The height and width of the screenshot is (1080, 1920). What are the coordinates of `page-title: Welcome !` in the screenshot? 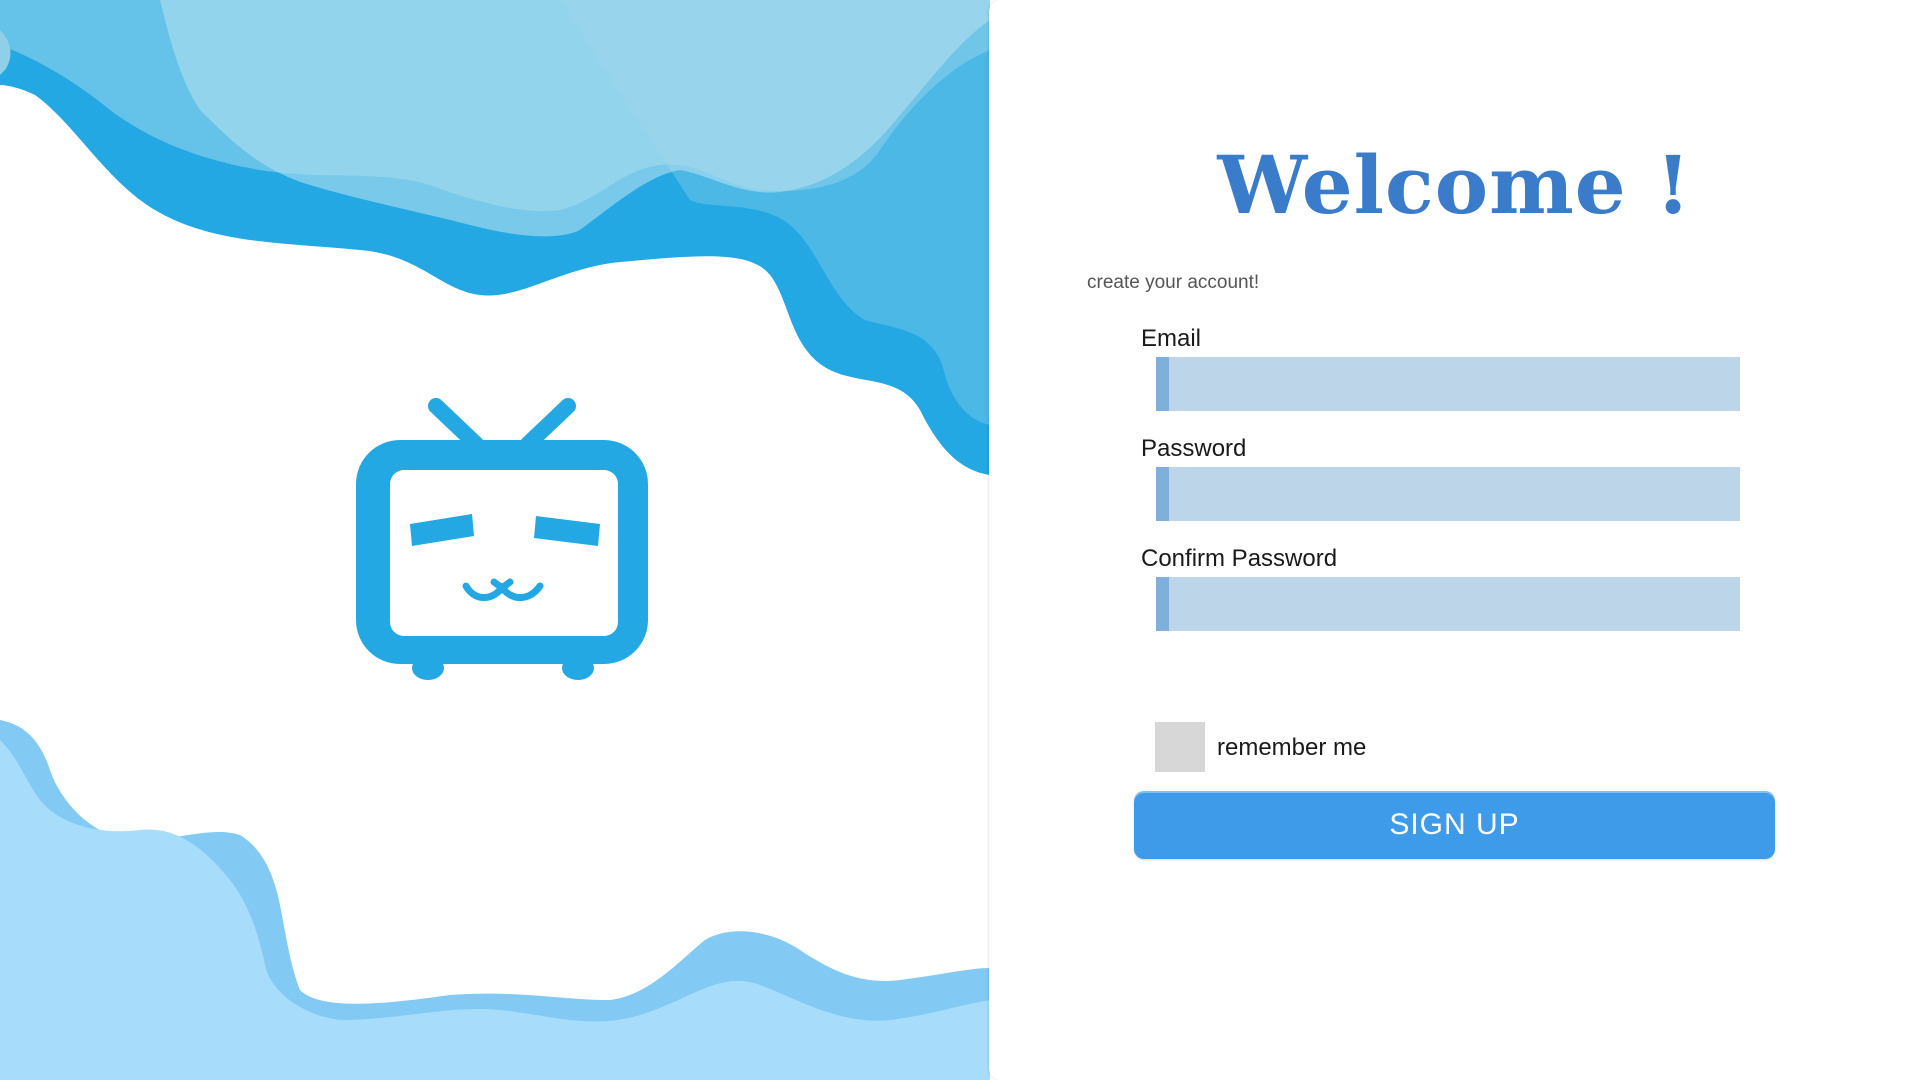 It's located at (1454, 185).